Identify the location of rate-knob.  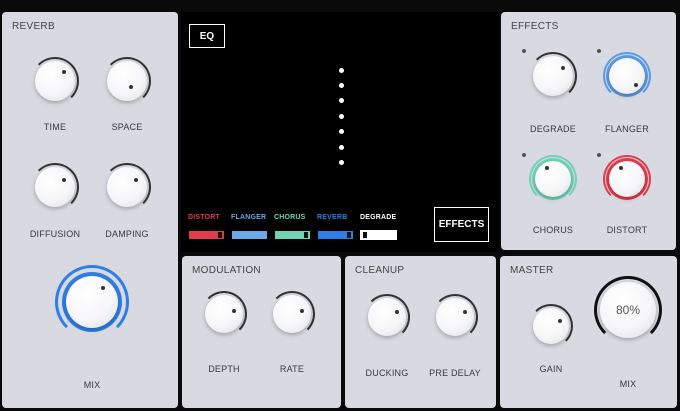
(292, 314).